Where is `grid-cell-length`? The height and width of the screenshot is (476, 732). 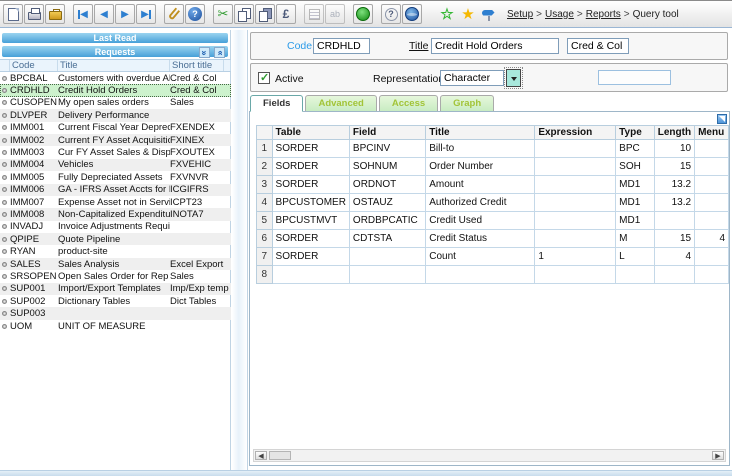 grid-cell-length is located at coordinates (674, 220).